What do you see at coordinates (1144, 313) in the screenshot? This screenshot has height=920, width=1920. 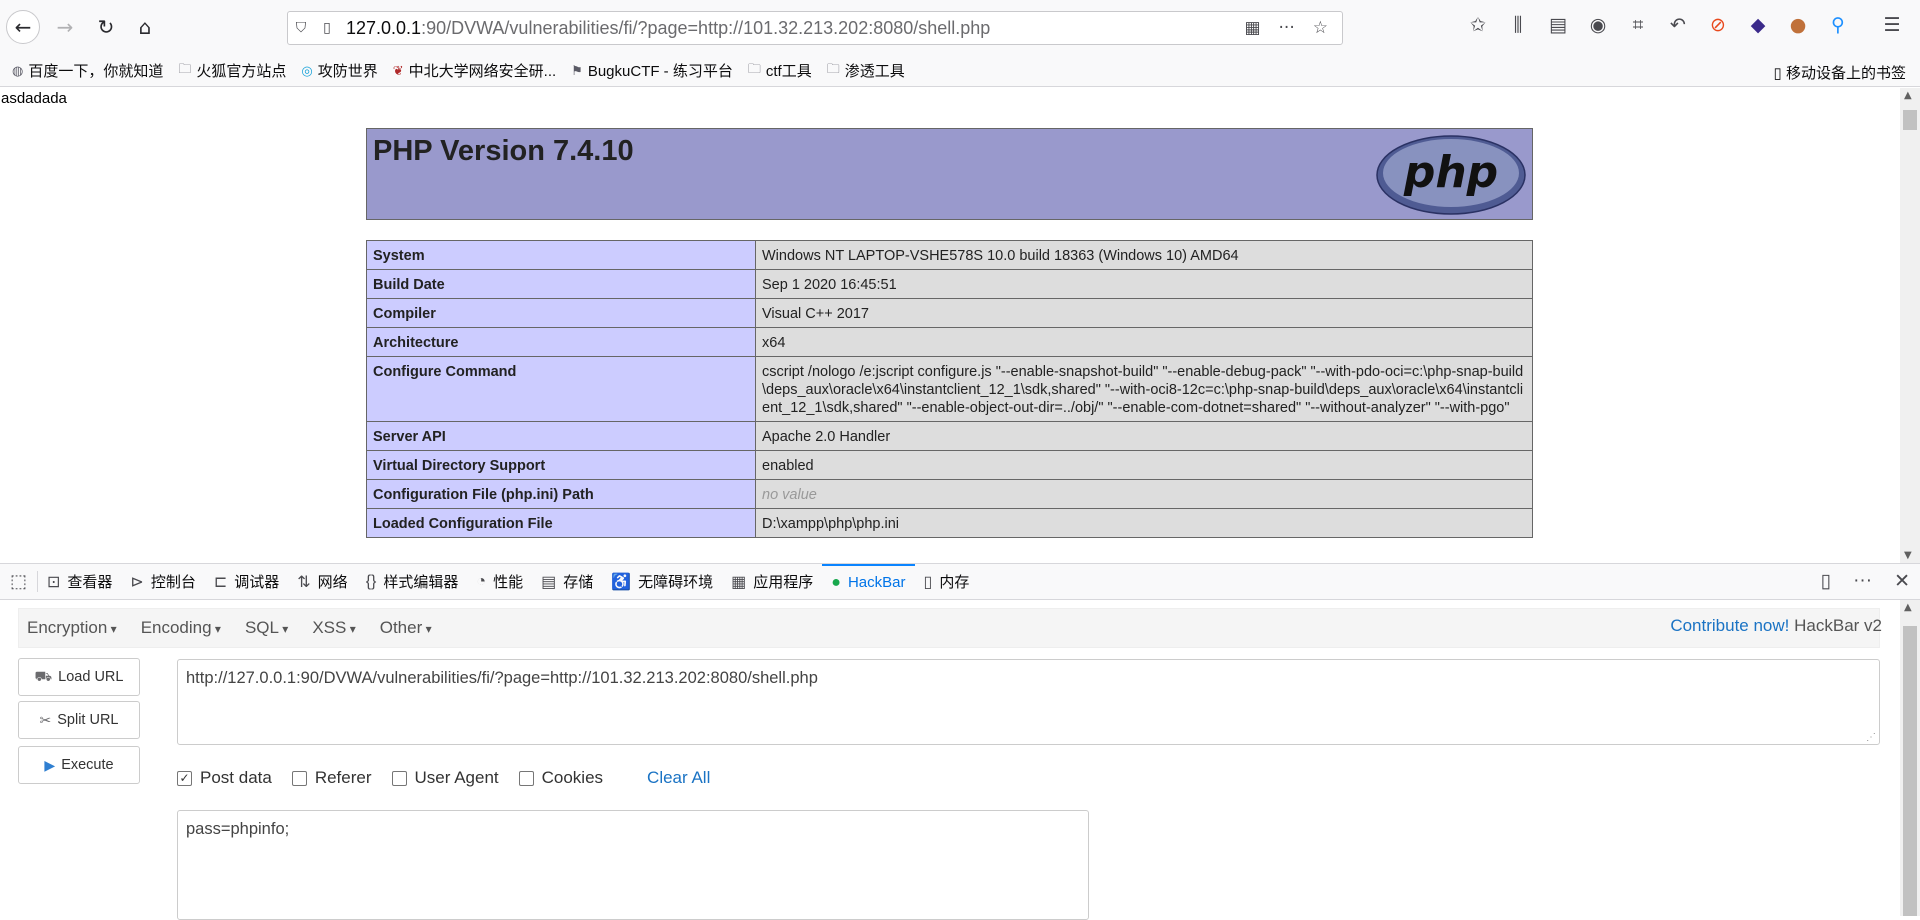 I see `php-info-value: Visual C++ 2017` at bounding box center [1144, 313].